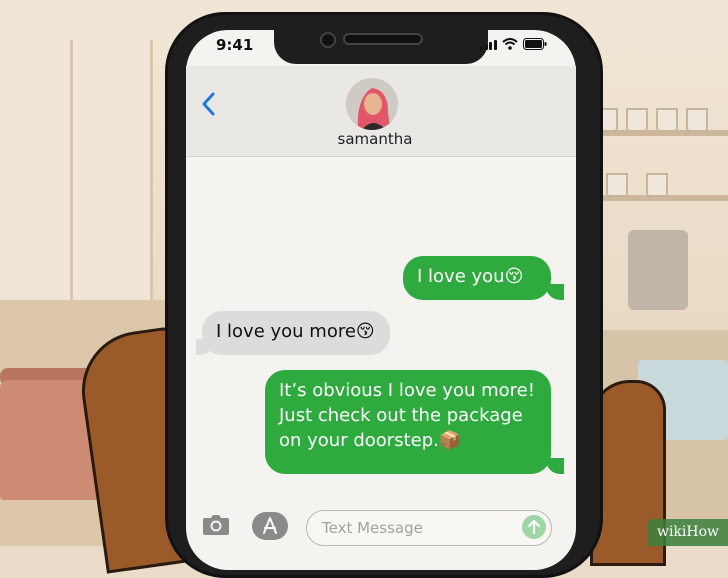 The height and width of the screenshot is (578, 728). What do you see at coordinates (216, 525) in the screenshot?
I see `camera-icon` at bounding box center [216, 525].